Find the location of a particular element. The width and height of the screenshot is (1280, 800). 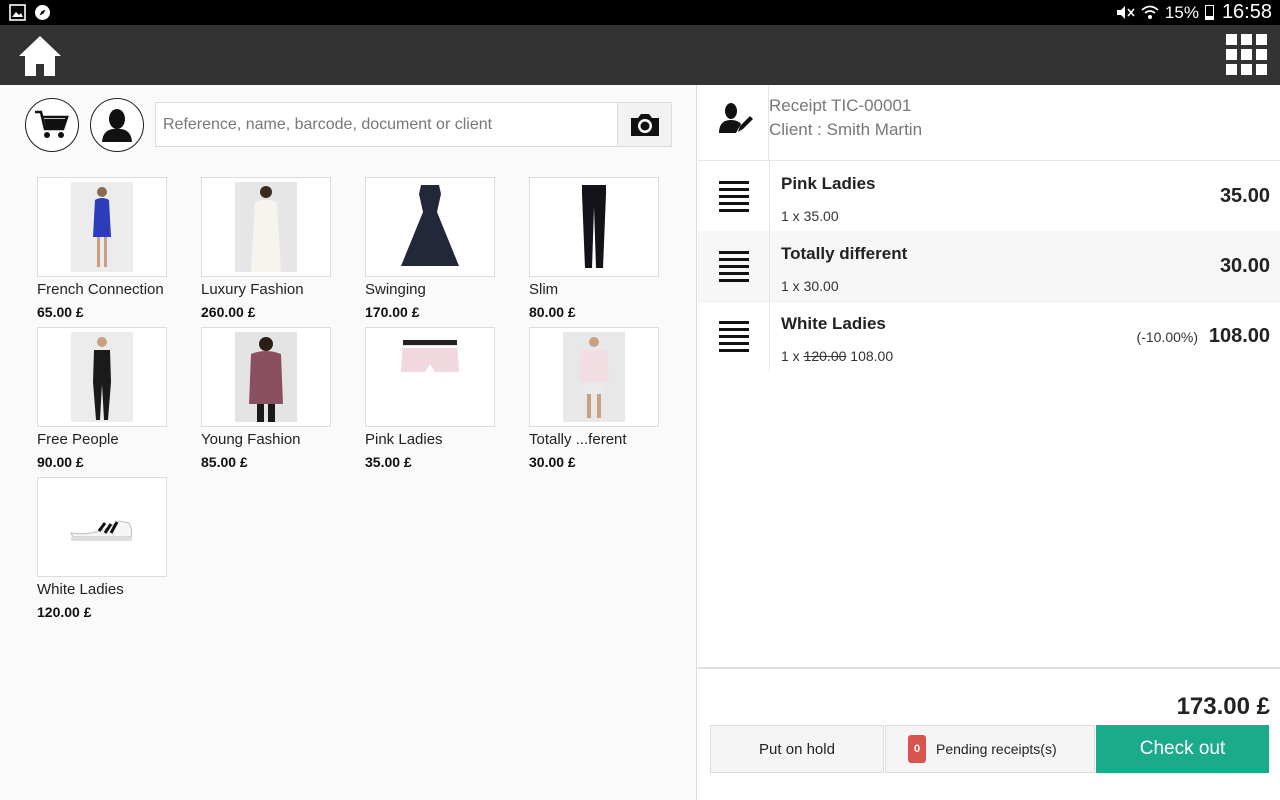

grand-total: 173.00 £ is located at coordinates (1223, 706).